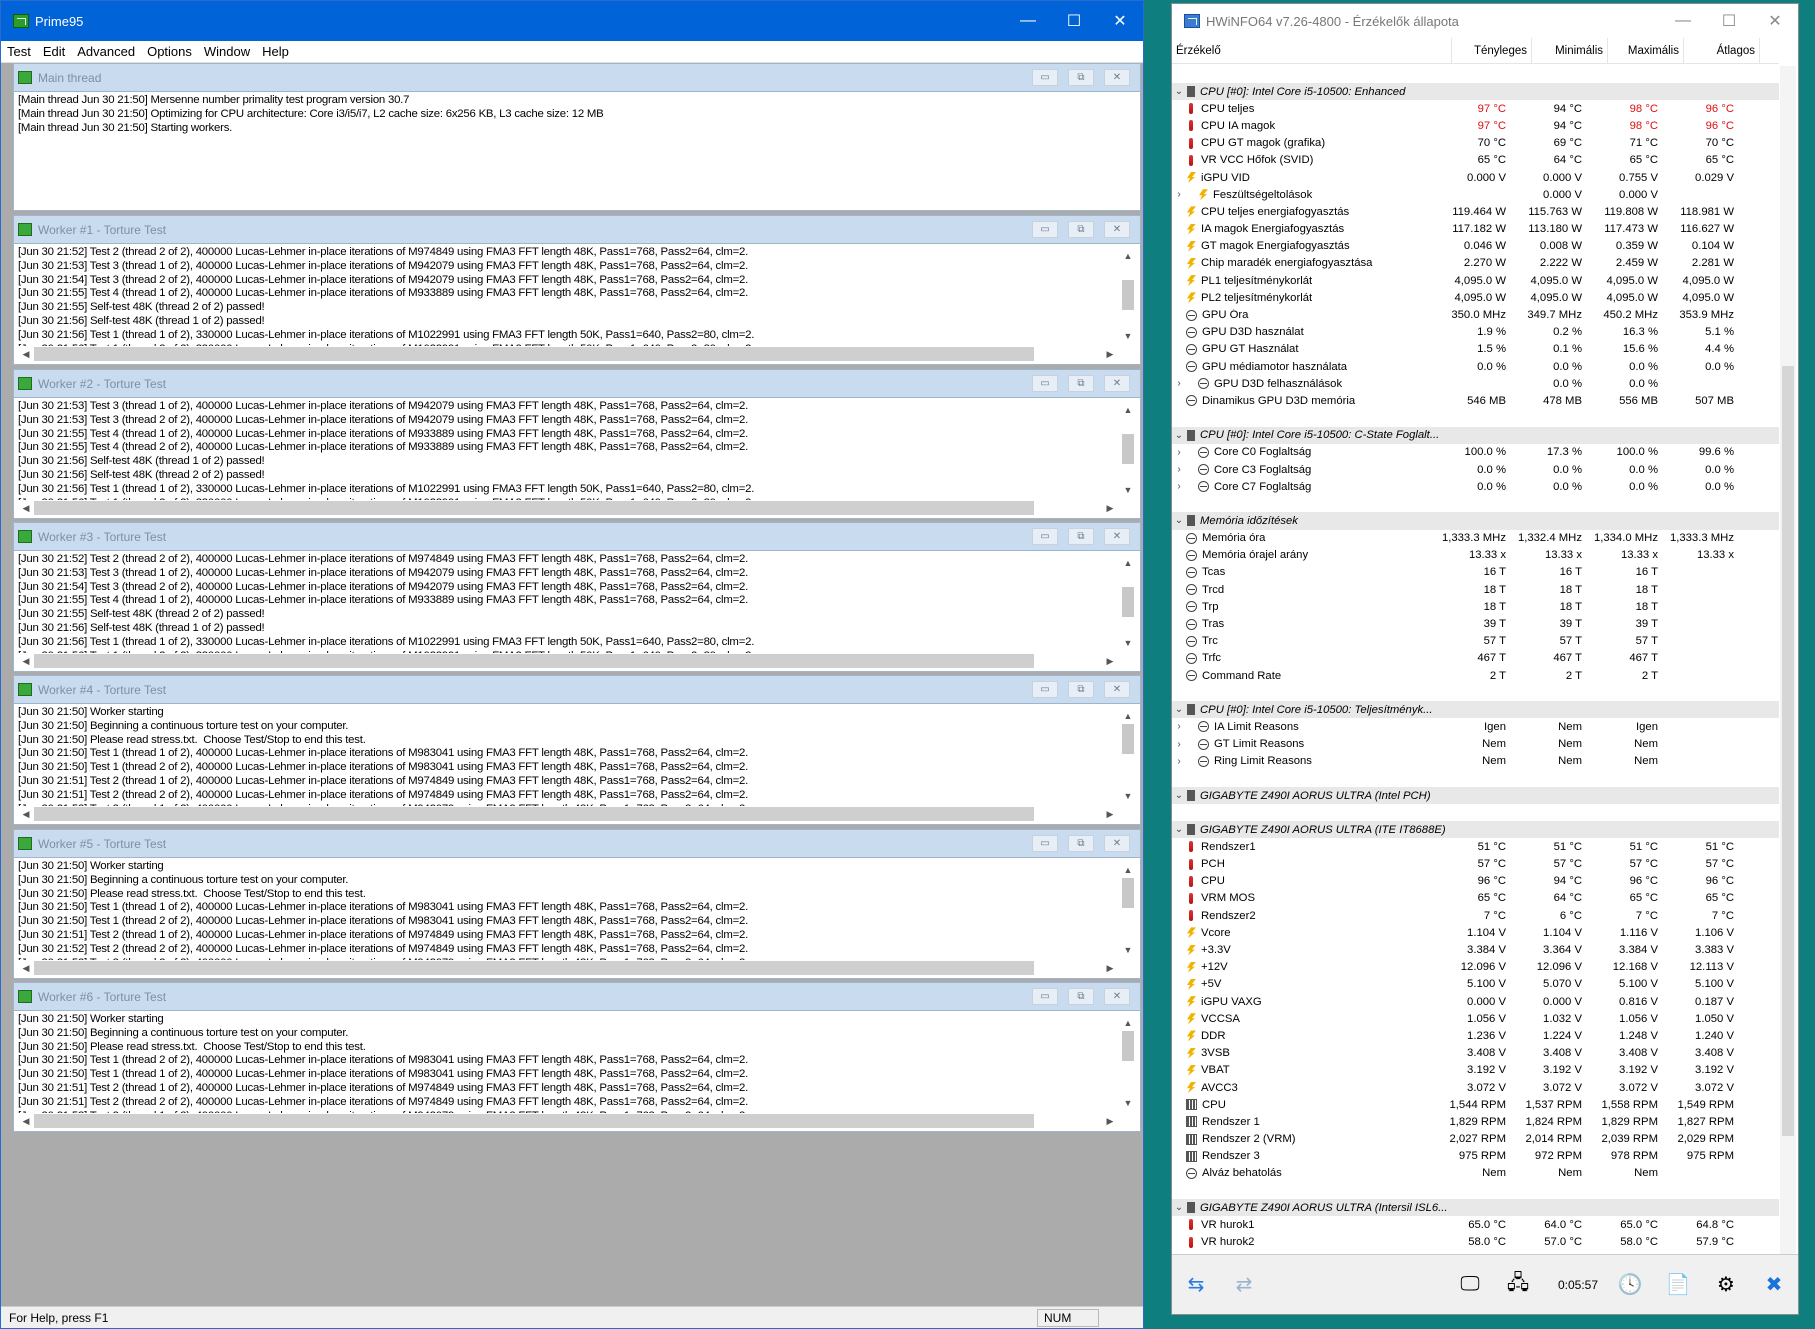  I want to click on sensor-row: Rendszer 3 975 RPM 972 RPM 978 RPM 975 RPM, so click(1475, 1156).